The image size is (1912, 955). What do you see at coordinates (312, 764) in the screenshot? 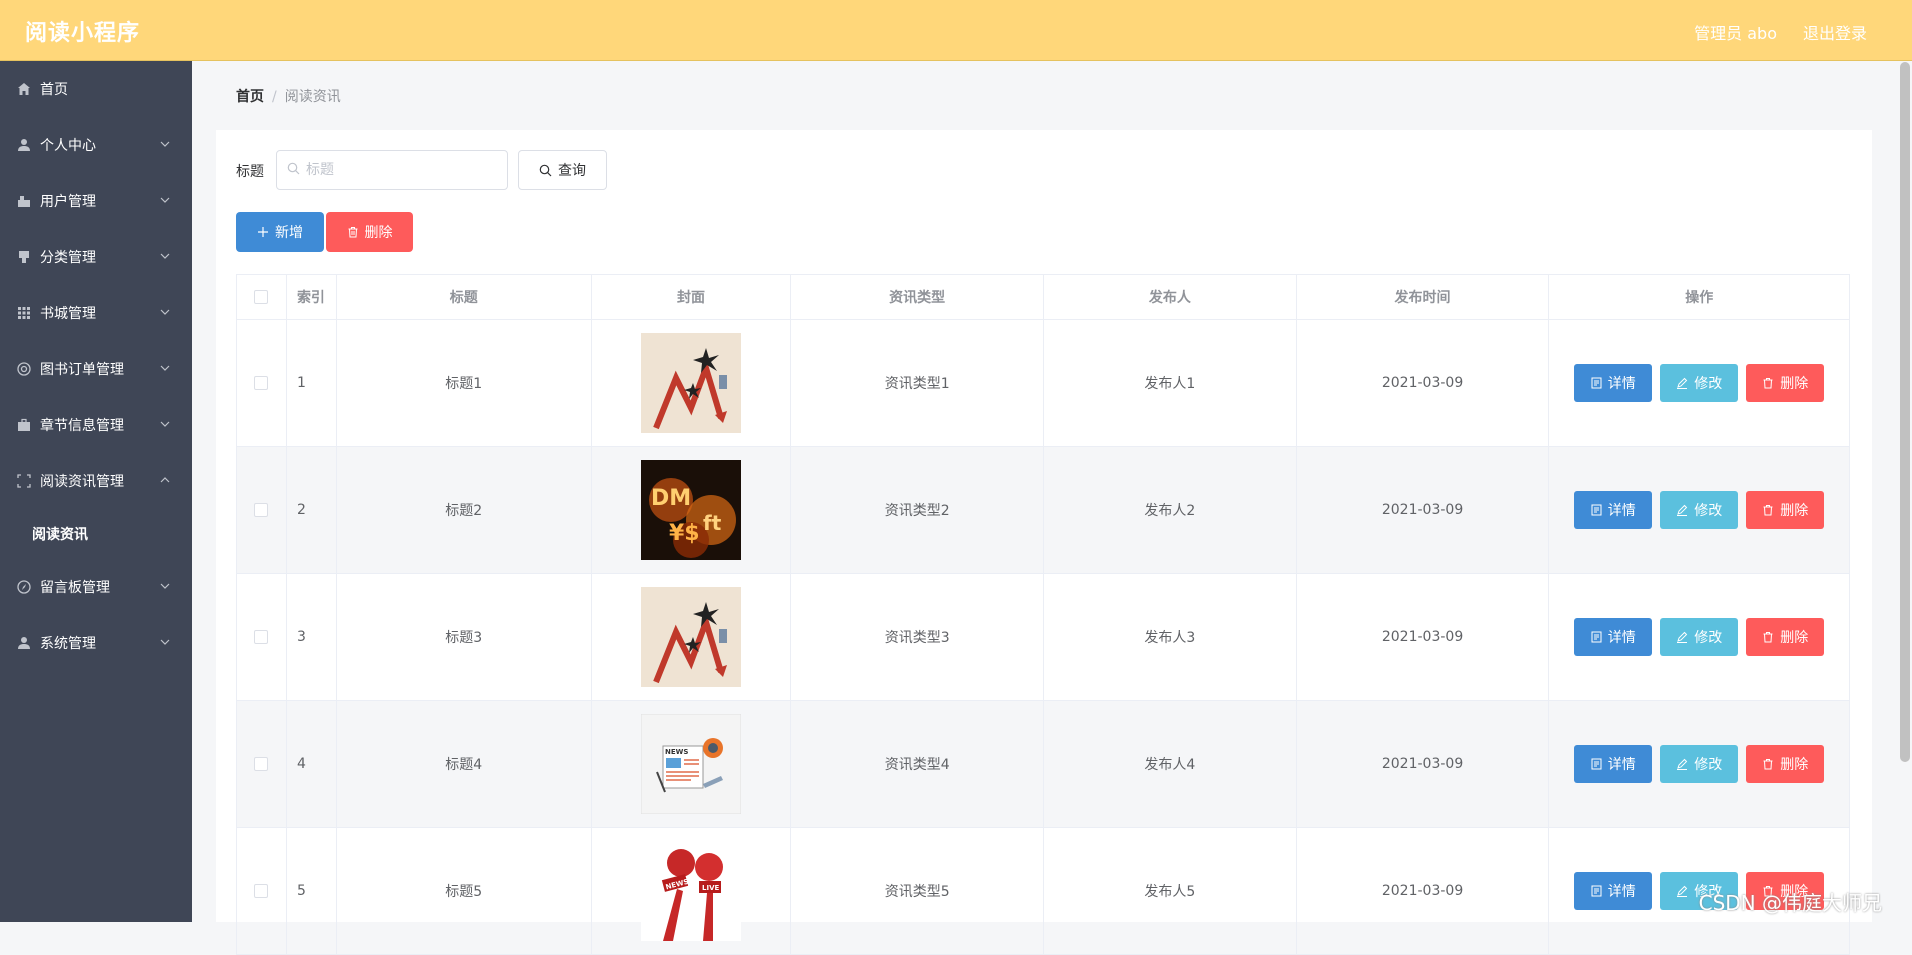
I see `row-index: 4` at bounding box center [312, 764].